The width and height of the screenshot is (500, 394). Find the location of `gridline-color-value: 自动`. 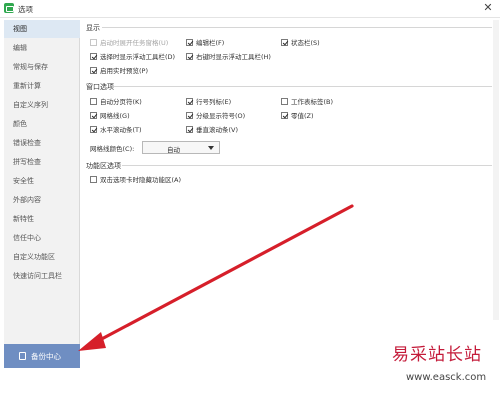

gridline-color-value: 自动 is located at coordinates (173, 150).